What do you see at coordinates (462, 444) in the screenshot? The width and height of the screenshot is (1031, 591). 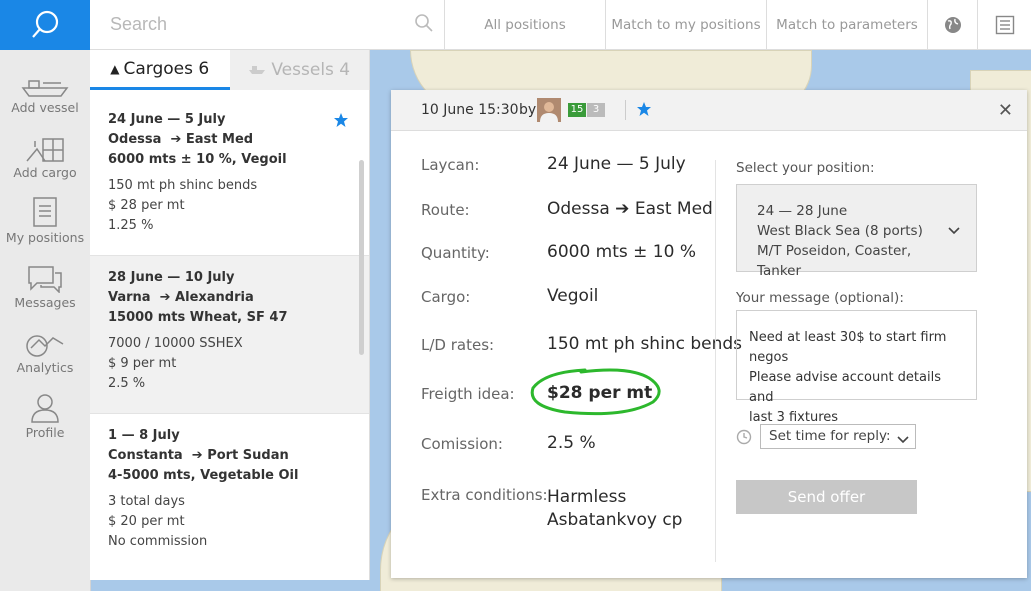 I see `label-commission: Comission:` at bounding box center [462, 444].